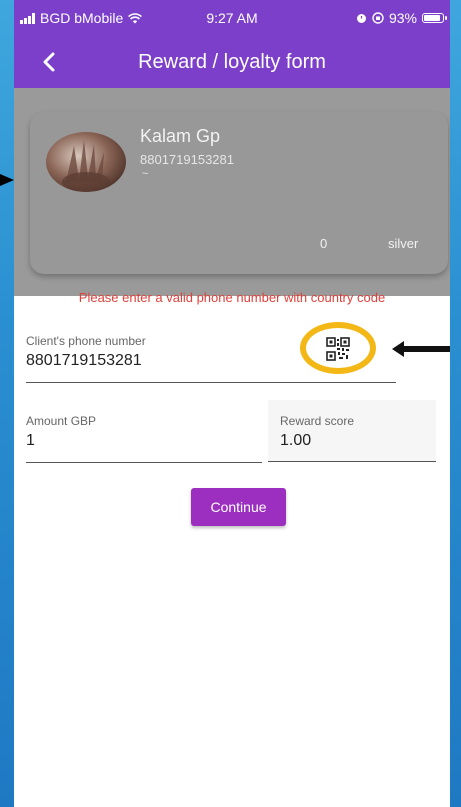 The image size is (461, 807). Describe the element at coordinates (61, 421) in the screenshot. I see `amount-field-label: Amount GBP` at that location.